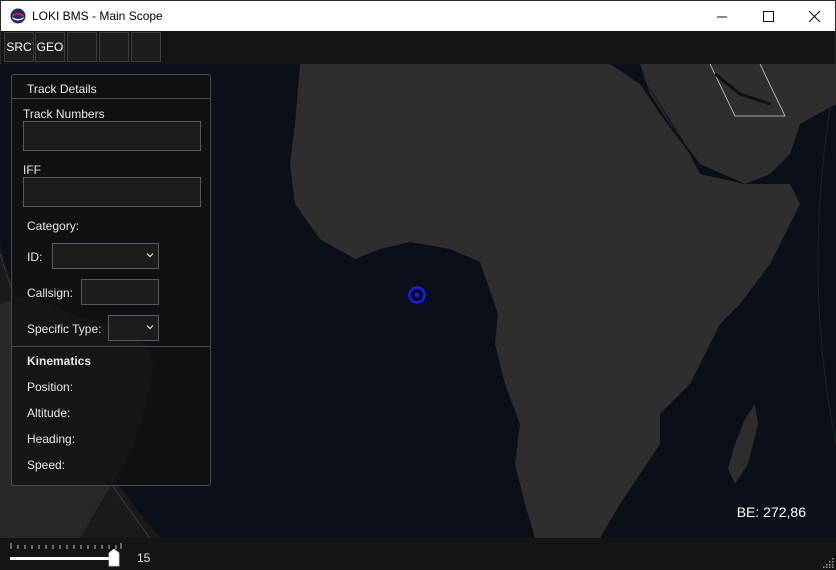 The width and height of the screenshot is (836, 570). What do you see at coordinates (66, 546) in the screenshot?
I see `zoom-slider-ticks` at bounding box center [66, 546].